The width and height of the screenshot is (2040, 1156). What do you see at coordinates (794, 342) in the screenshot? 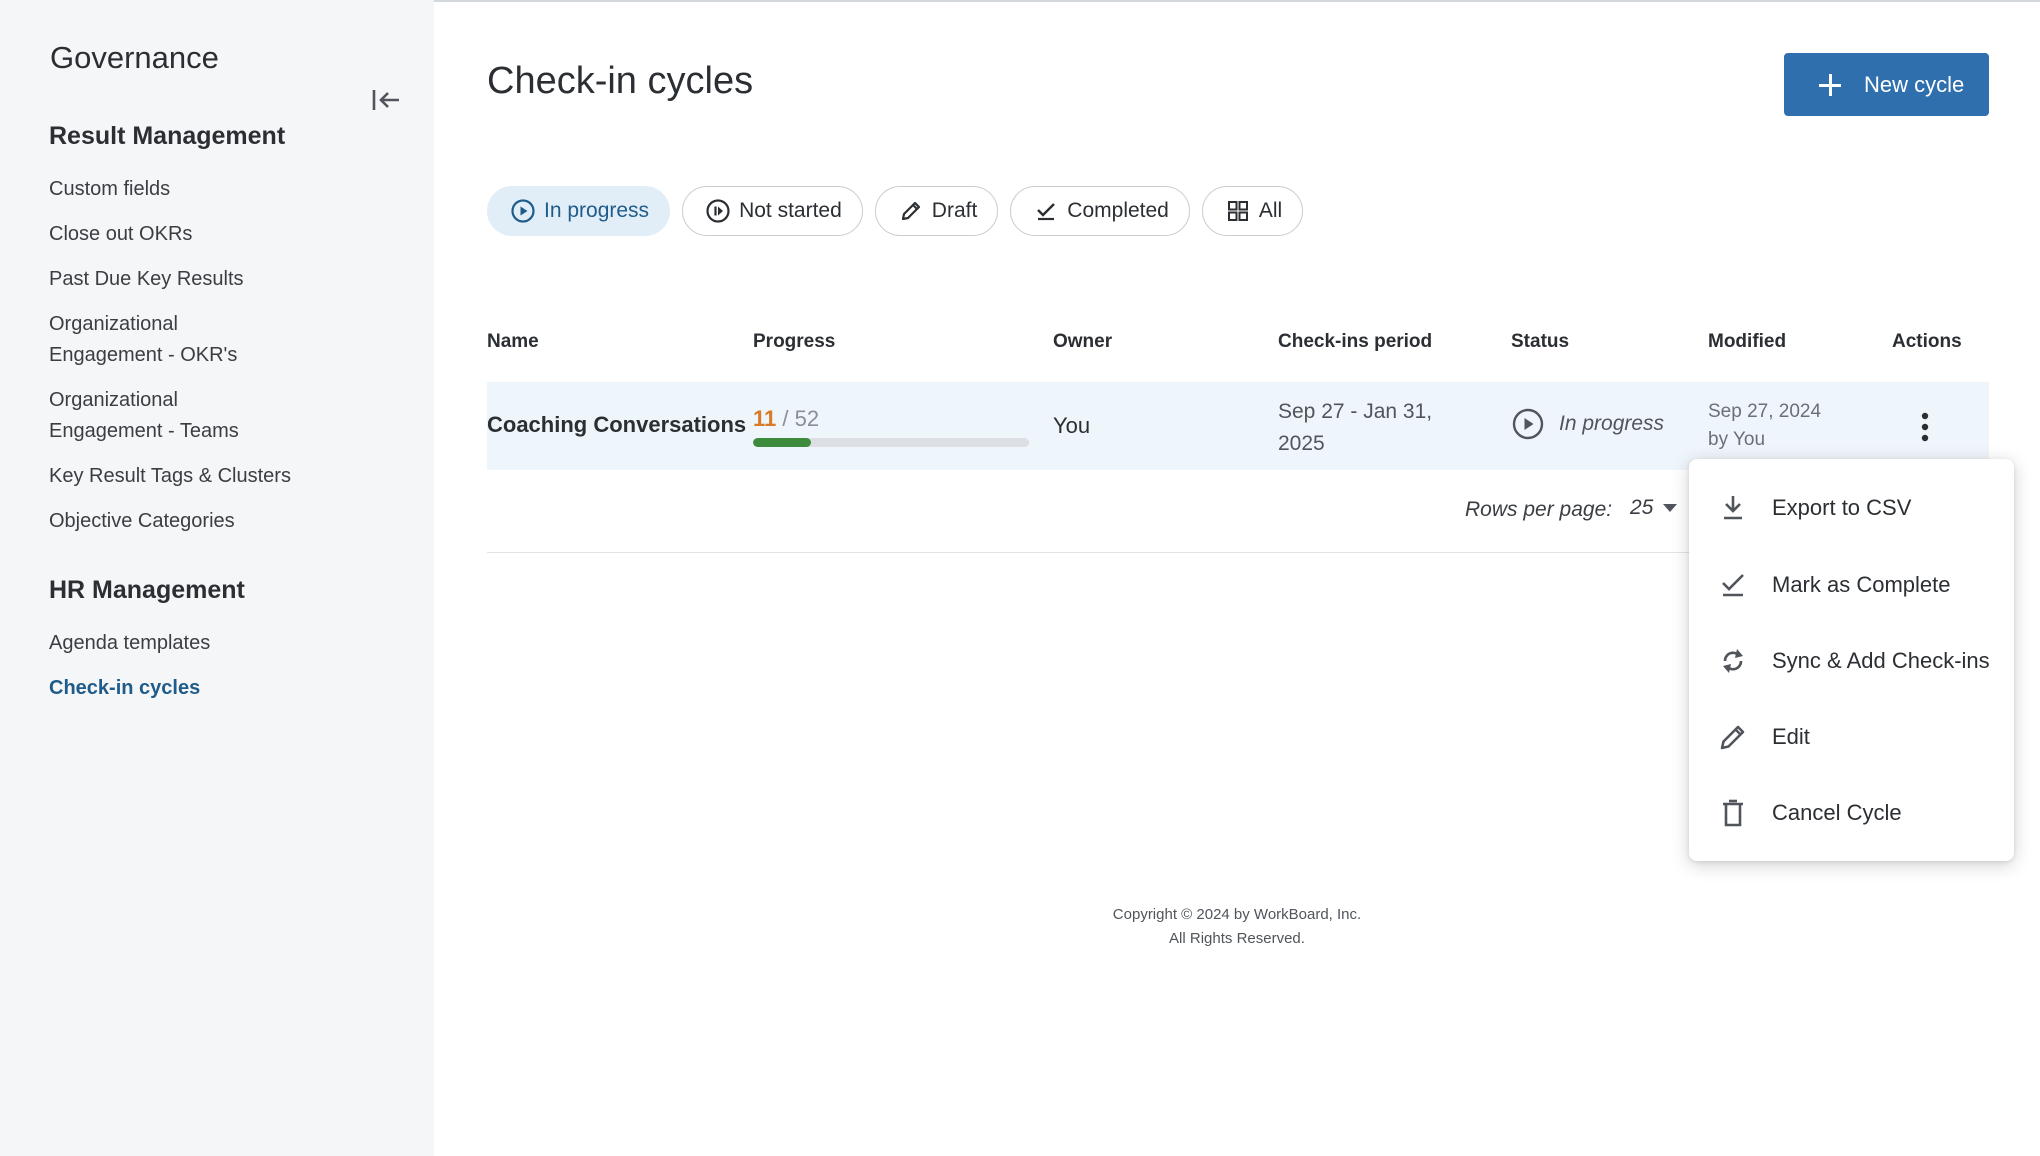
I see `column-header-progress: Progress` at bounding box center [794, 342].